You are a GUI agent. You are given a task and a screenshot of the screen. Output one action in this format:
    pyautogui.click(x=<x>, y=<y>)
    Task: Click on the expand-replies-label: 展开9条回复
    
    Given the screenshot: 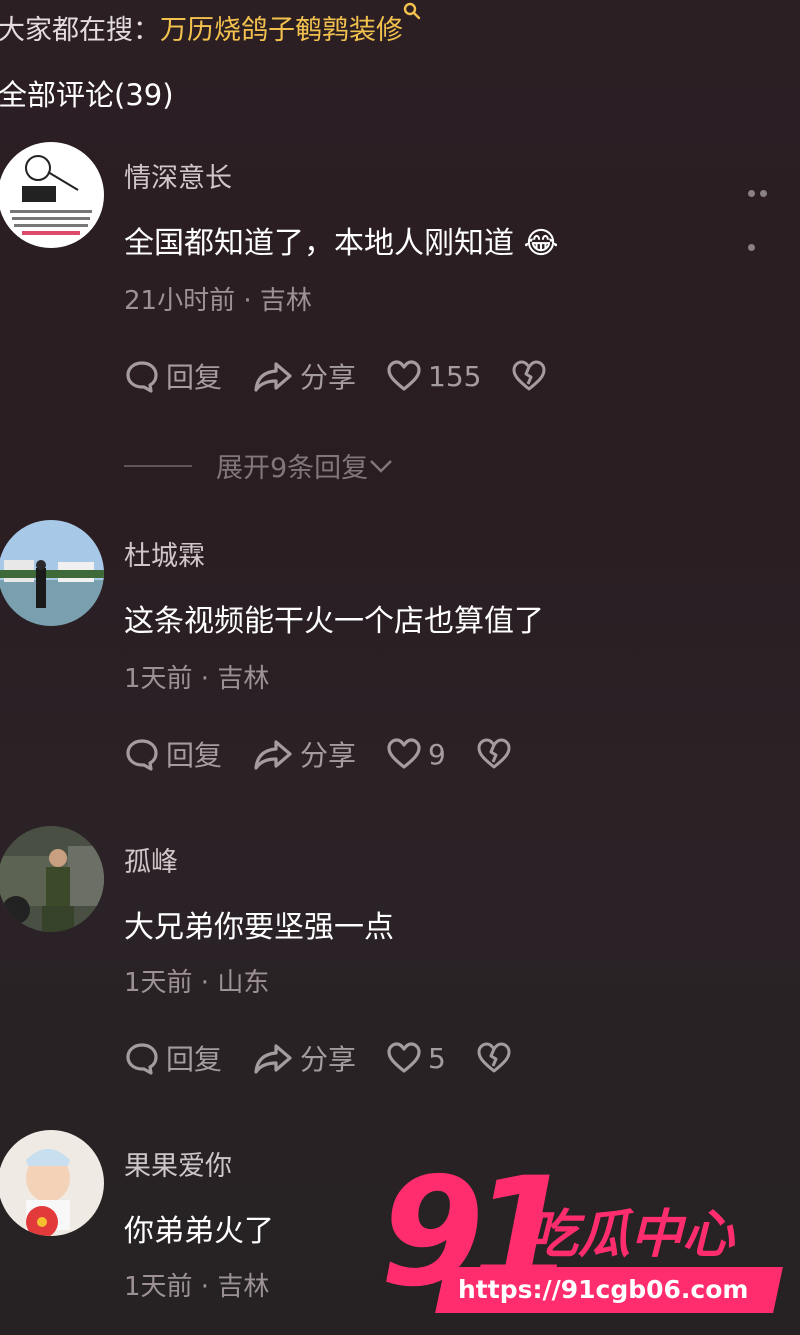 What is the action you would take?
    pyautogui.click(x=292, y=468)
    